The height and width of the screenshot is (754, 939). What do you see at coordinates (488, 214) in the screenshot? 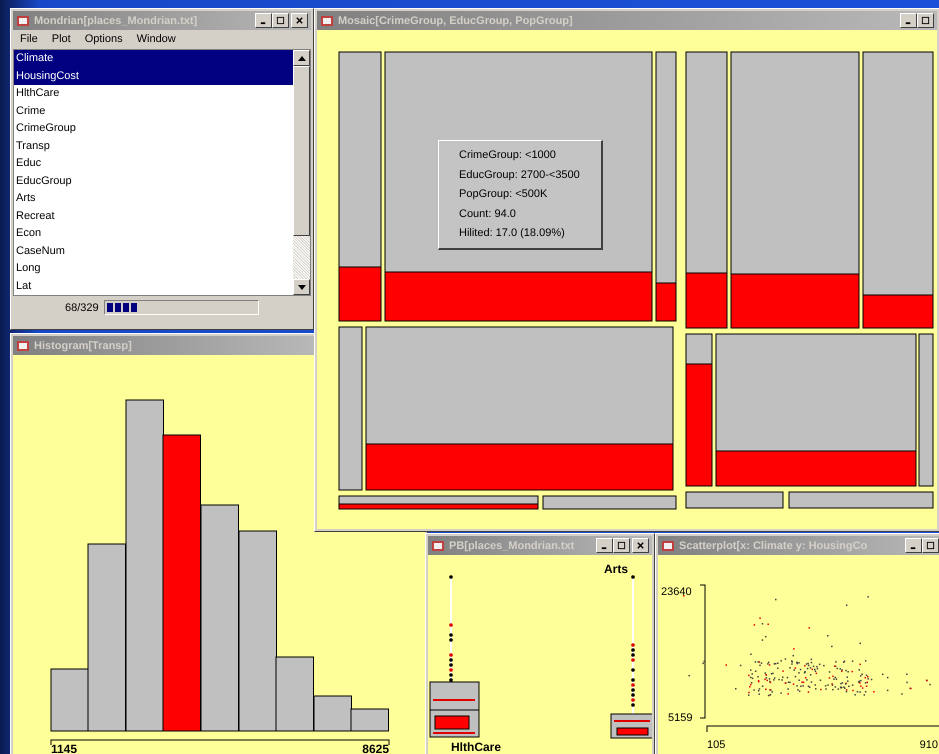
I see `tooltip-line: Count: 94.0` at bounding box center [488, 214].